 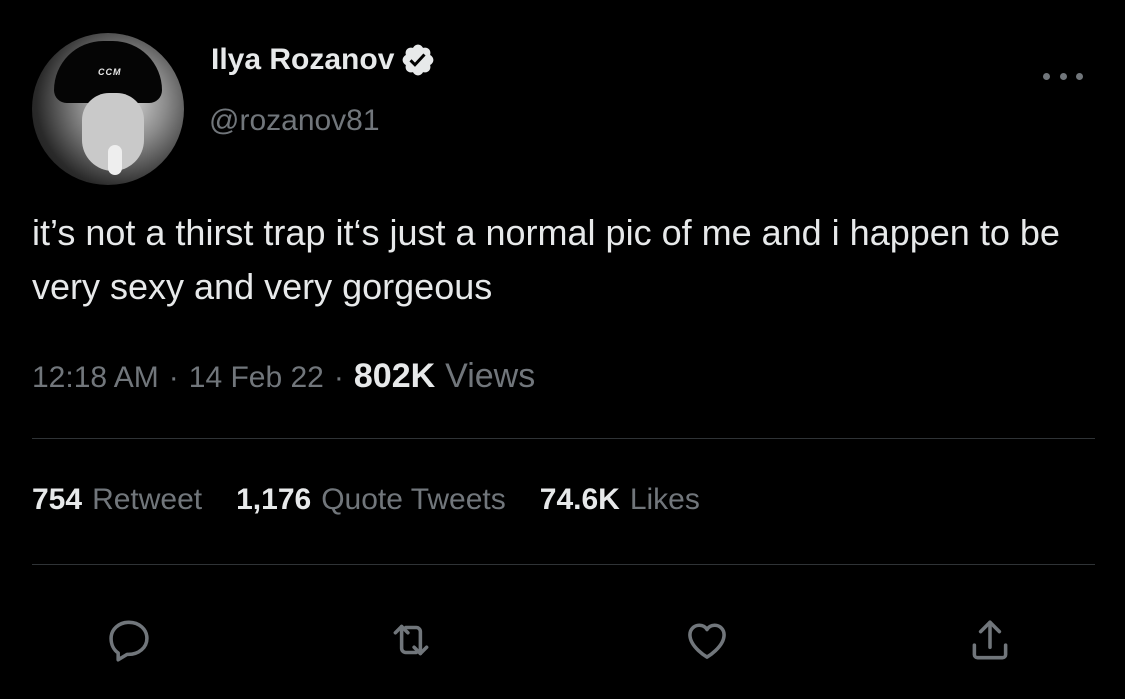 What do you see at coordinates (418, 60) in the screenshot?
I see `verified-badge-icon` at bounding box center [418, 60].